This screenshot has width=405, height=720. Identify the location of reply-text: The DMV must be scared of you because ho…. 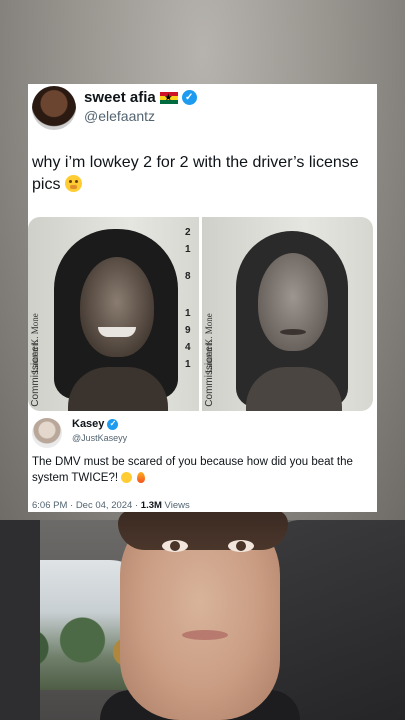
(202, 470).